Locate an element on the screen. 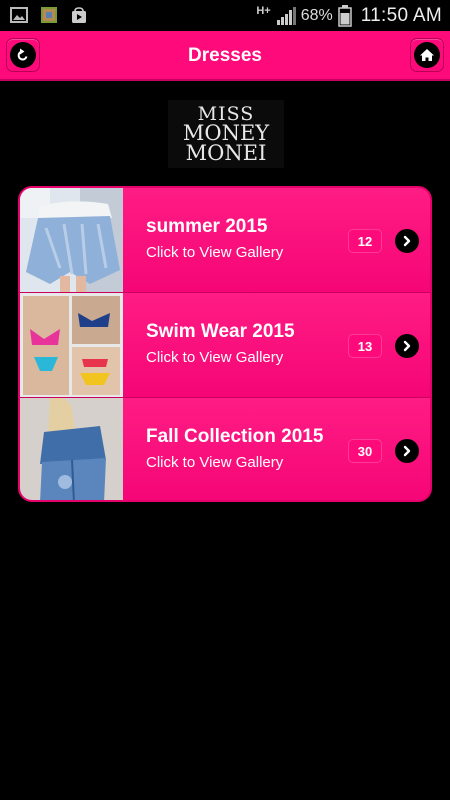 The image size is (450, 800). logo-line-2: MONEY is located at coordinates (226, 133).